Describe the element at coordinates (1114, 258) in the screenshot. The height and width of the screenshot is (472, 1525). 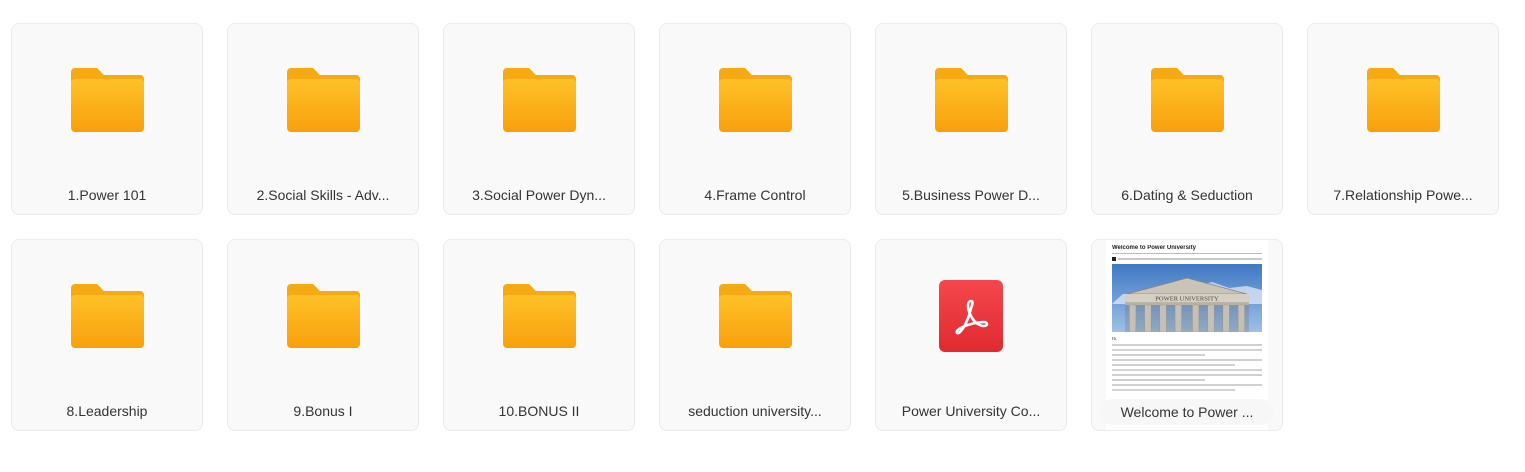
I see `preview-logo-icon` at that location.